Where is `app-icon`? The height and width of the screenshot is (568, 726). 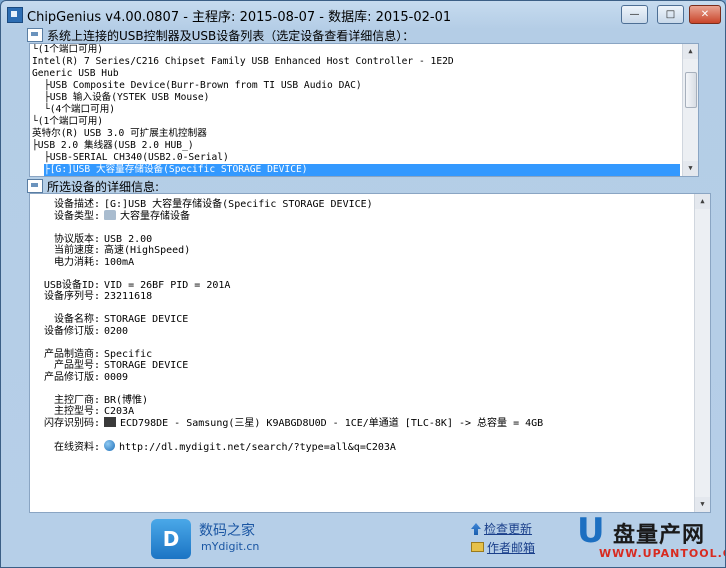
app-icon is located at coordinates (15, 15).